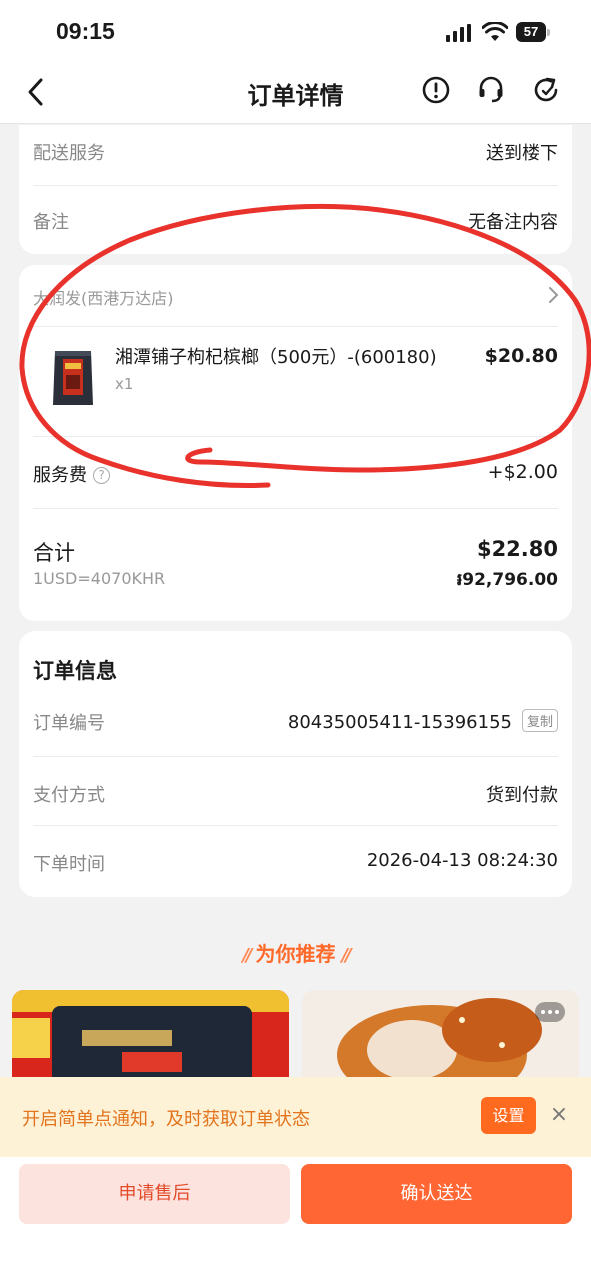 The width and height of the screenshot is (591, 1280). I want to click on nav-bar: 订单详情, so click(295, 93).